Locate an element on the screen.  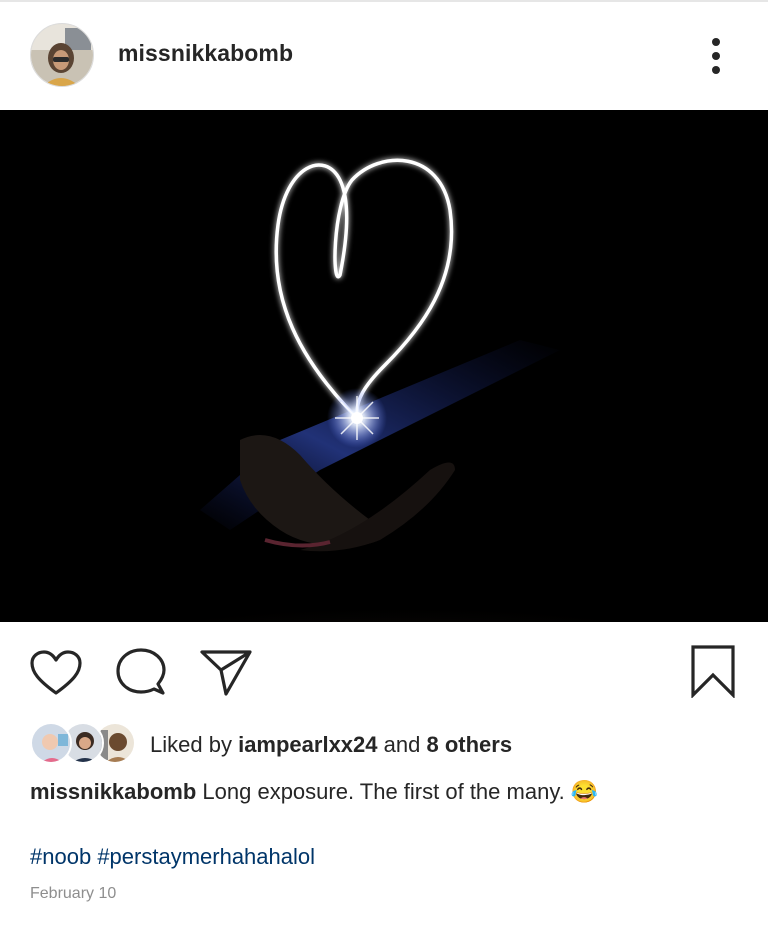
post-actions is located at coordinates (384, 670).